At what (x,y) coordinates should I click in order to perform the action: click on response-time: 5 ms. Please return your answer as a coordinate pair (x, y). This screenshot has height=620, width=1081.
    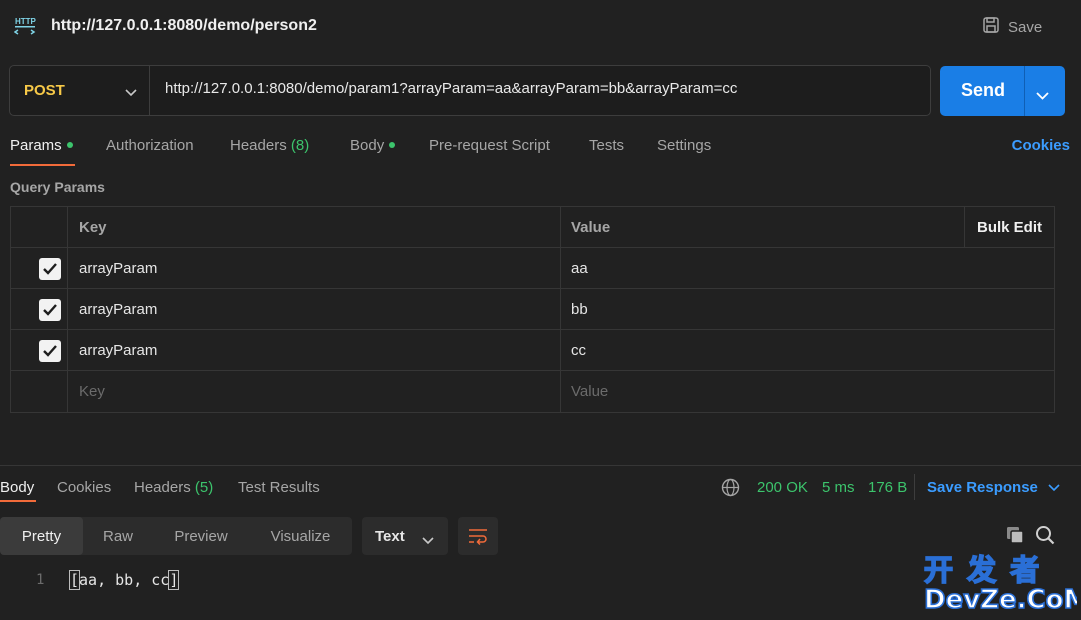
    Looking at the image, I should click on (838, 487).